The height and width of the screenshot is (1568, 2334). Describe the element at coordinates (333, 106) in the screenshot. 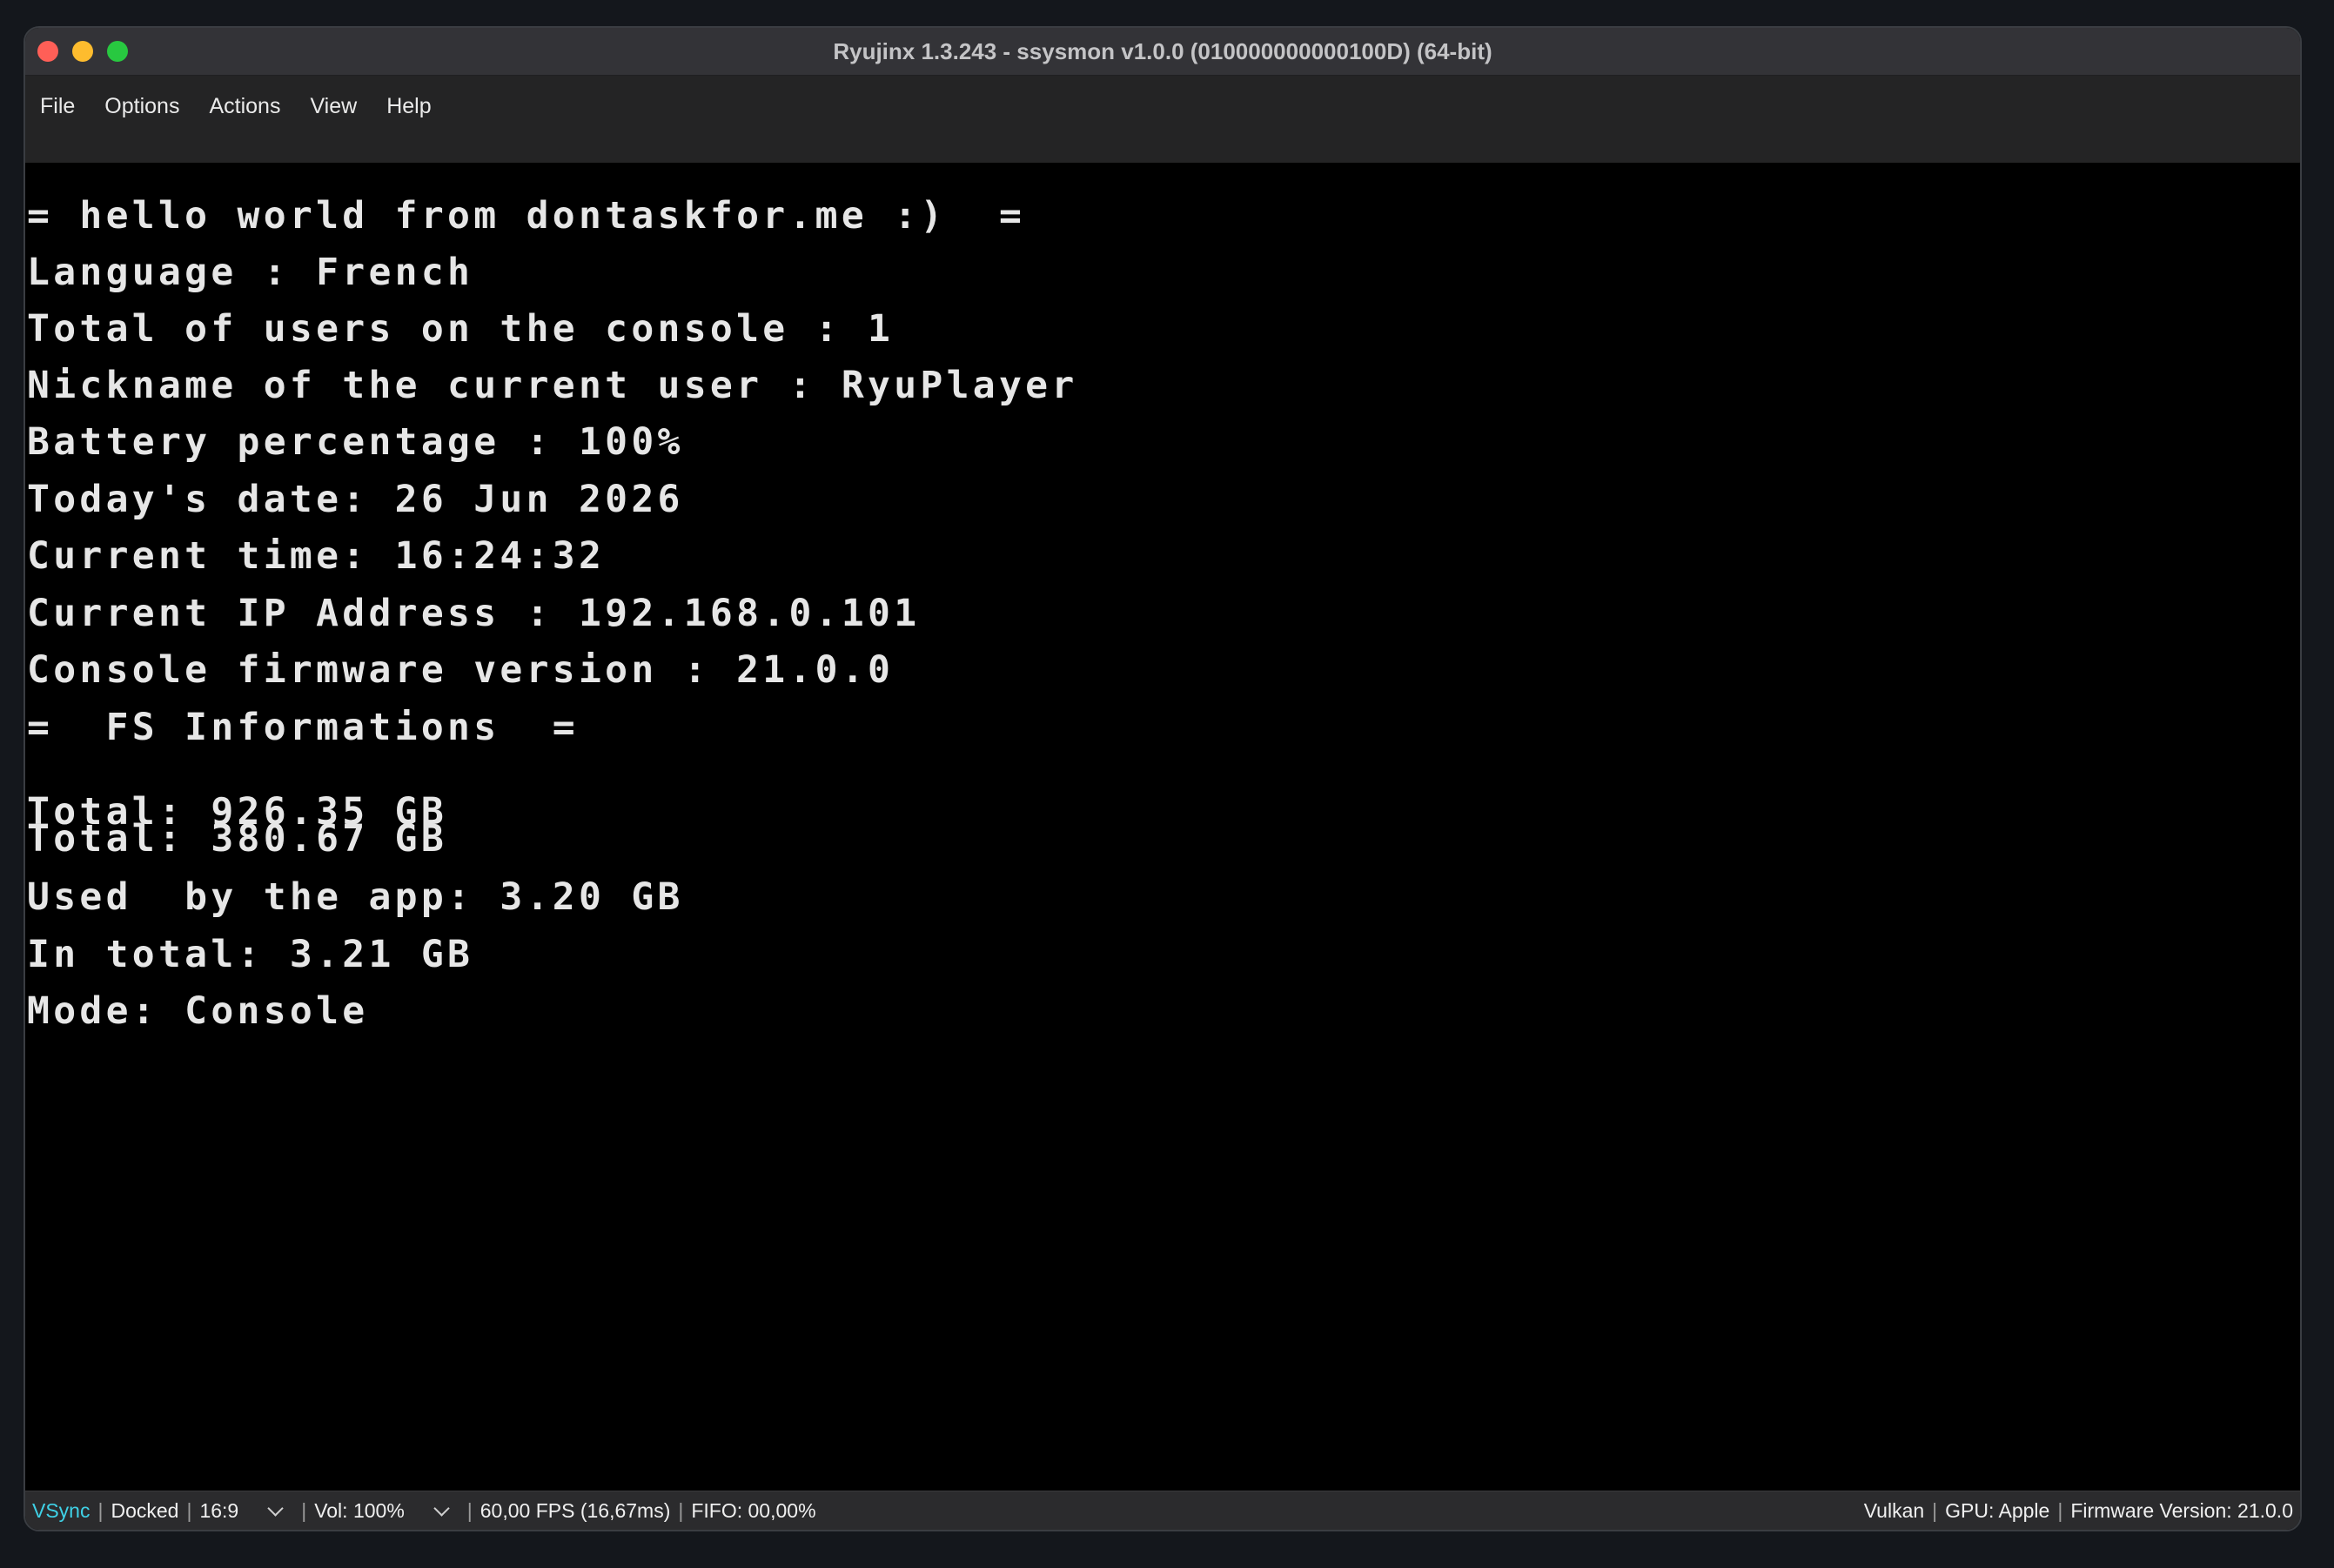

I see `menu-view: View` at that location.